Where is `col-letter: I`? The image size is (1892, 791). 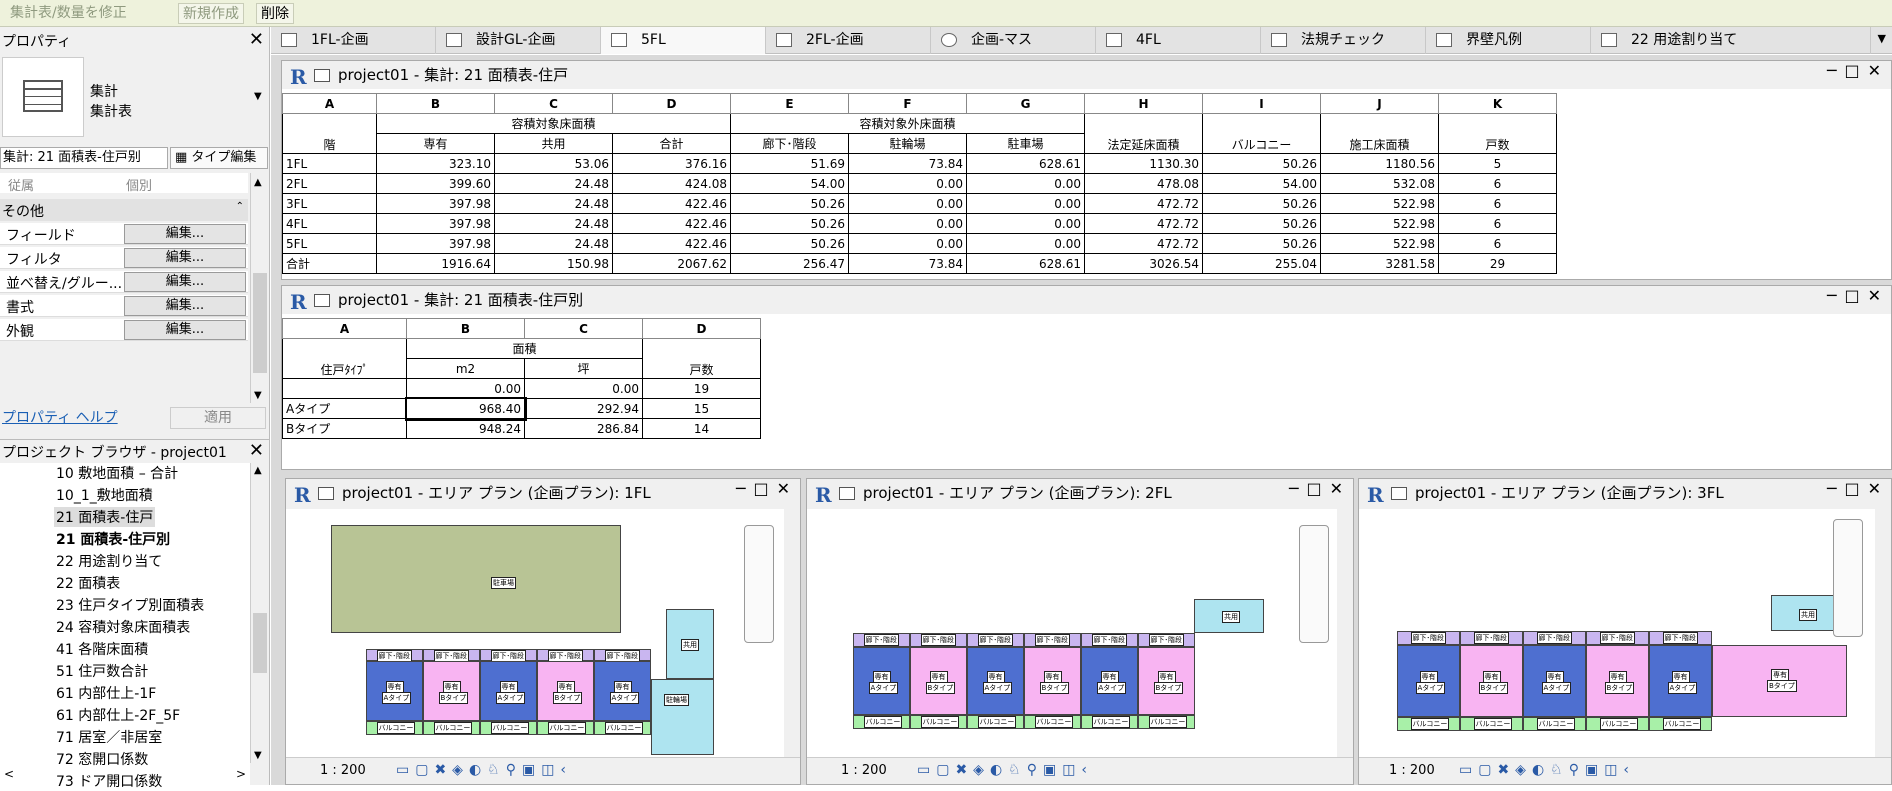
col-letter: I is located at coordinates (1261, 103).